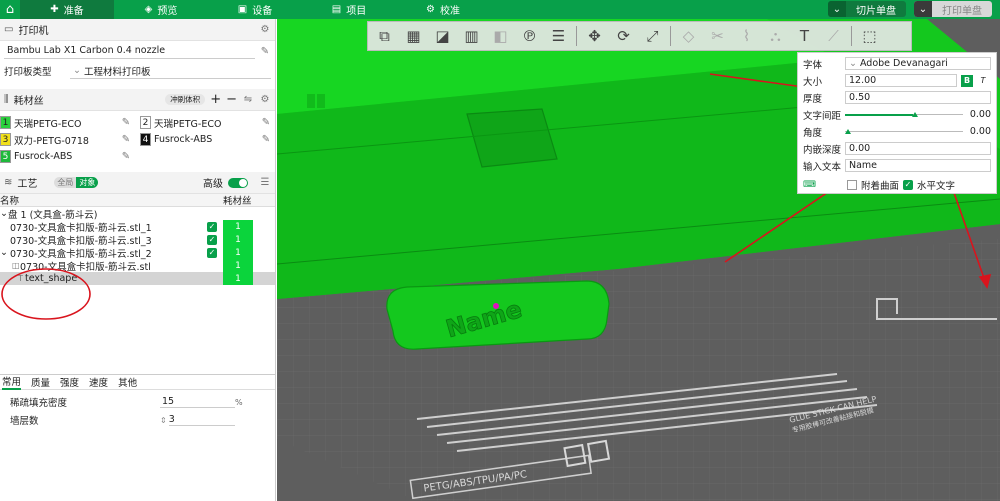  What do you see at coordinates (901, 80) in the screenshot?
I see `size-input: 12.00` at bounding box center [901, 80].